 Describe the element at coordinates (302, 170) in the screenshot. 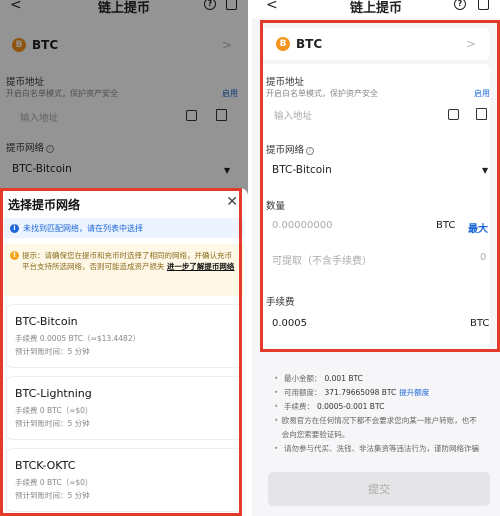

I see `network-select: BTC-Bitcoin` at that location.